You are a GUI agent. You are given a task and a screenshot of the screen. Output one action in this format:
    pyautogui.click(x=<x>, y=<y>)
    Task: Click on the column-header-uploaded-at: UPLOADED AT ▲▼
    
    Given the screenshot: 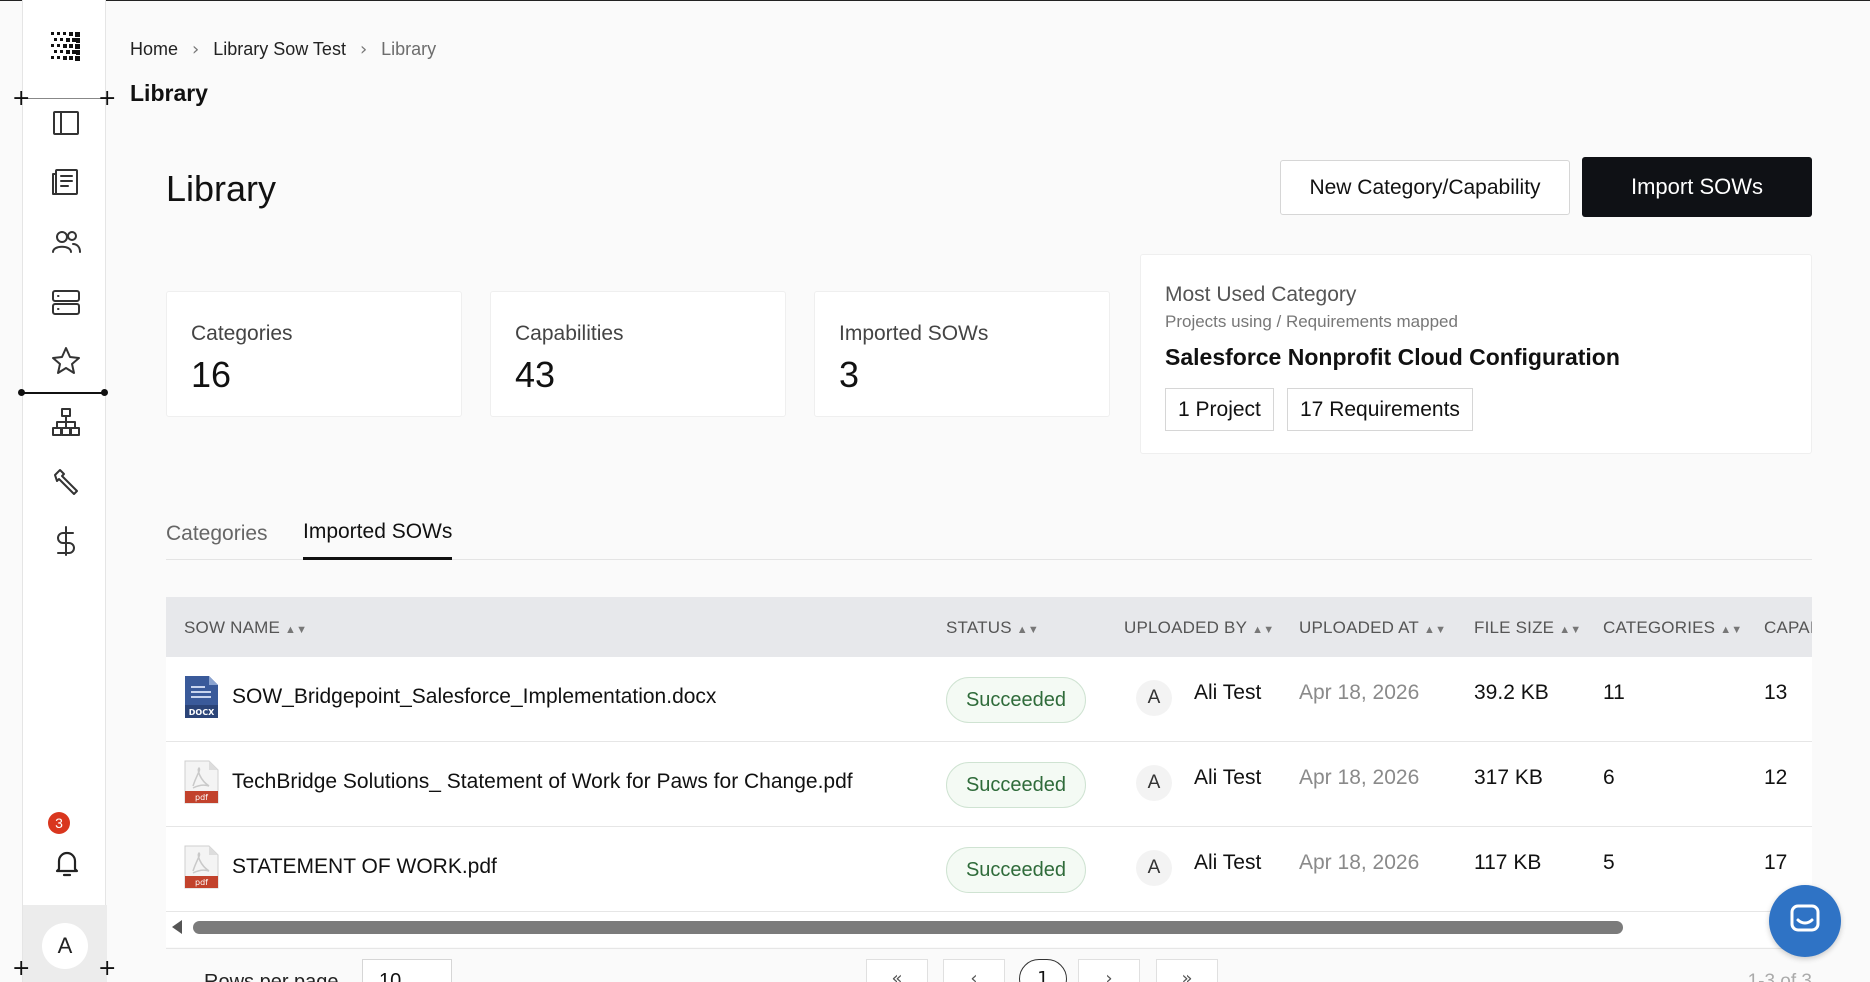 What is the action you would take?
    pyautogui.click(x=1372, y=628)
    